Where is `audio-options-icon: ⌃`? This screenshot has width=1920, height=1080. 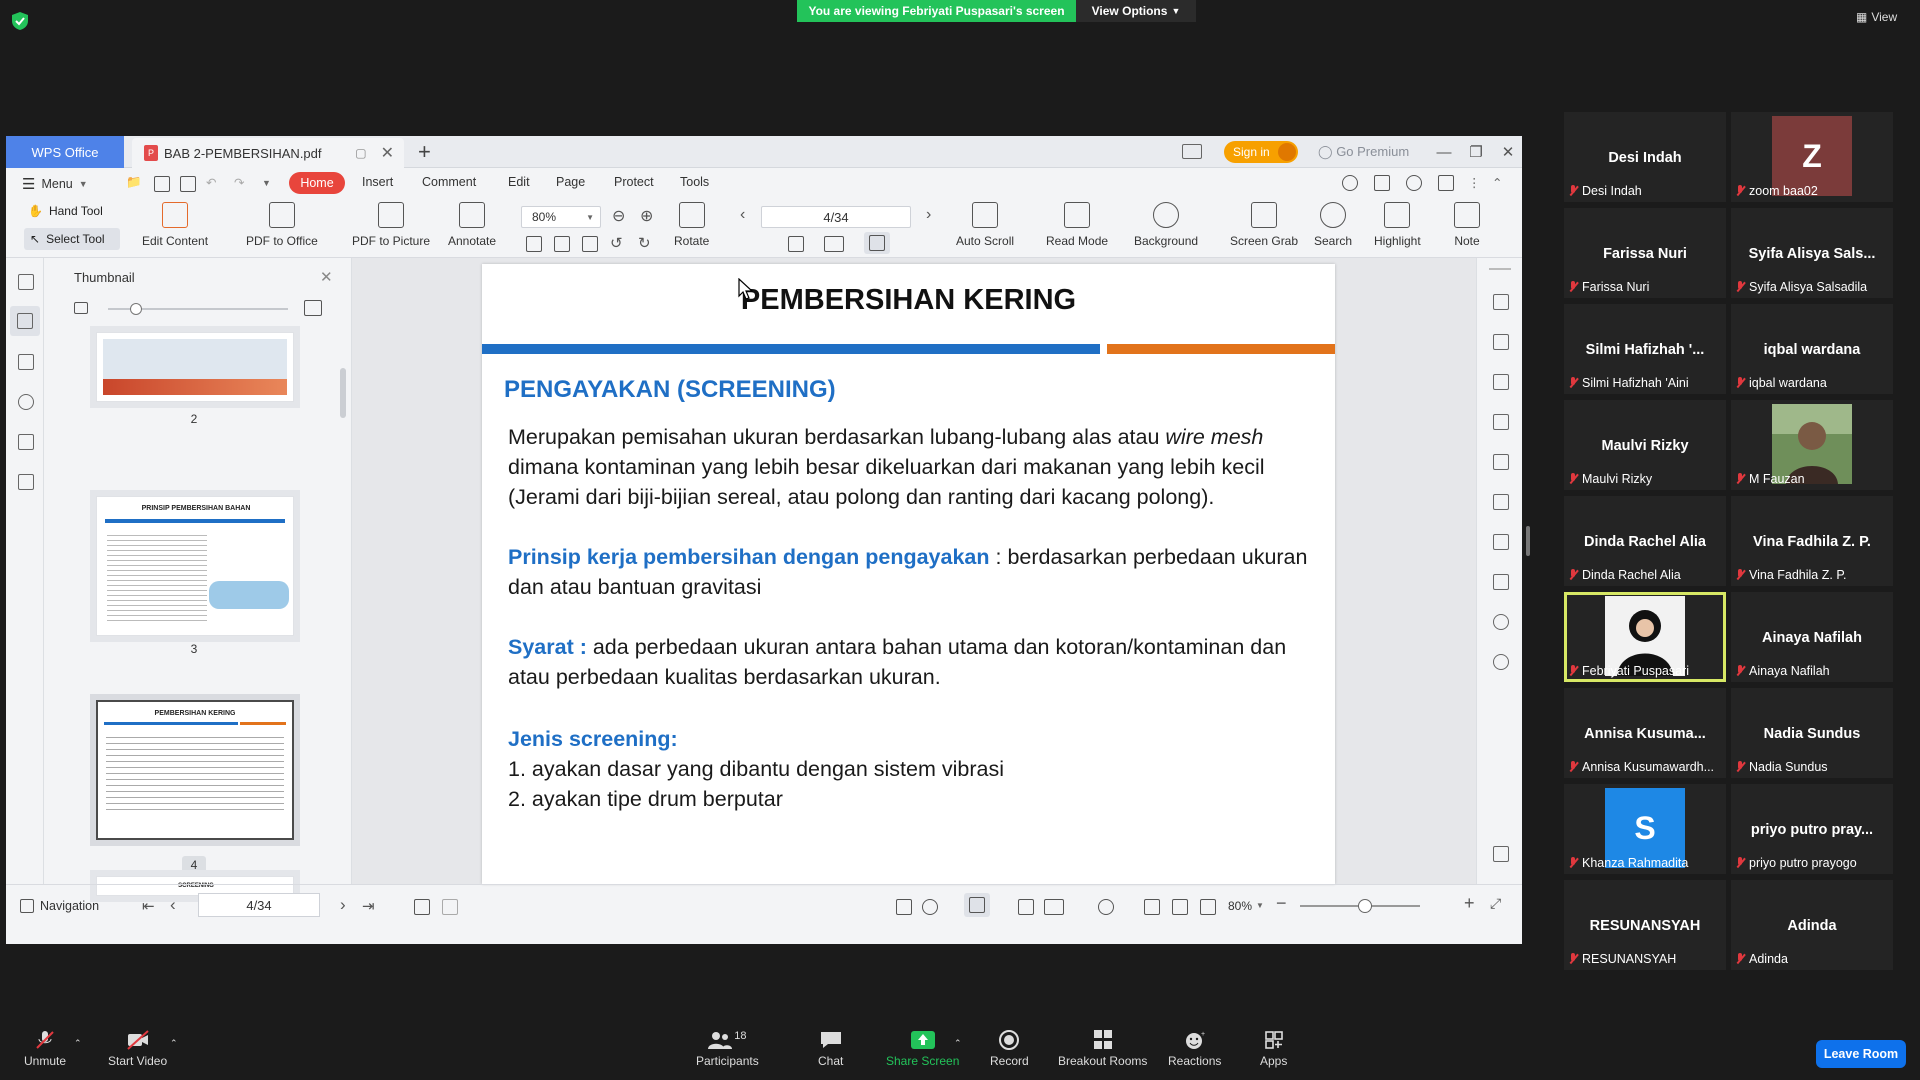 audio-options-icon: ⌃ is located at coordinates (78, 1043).